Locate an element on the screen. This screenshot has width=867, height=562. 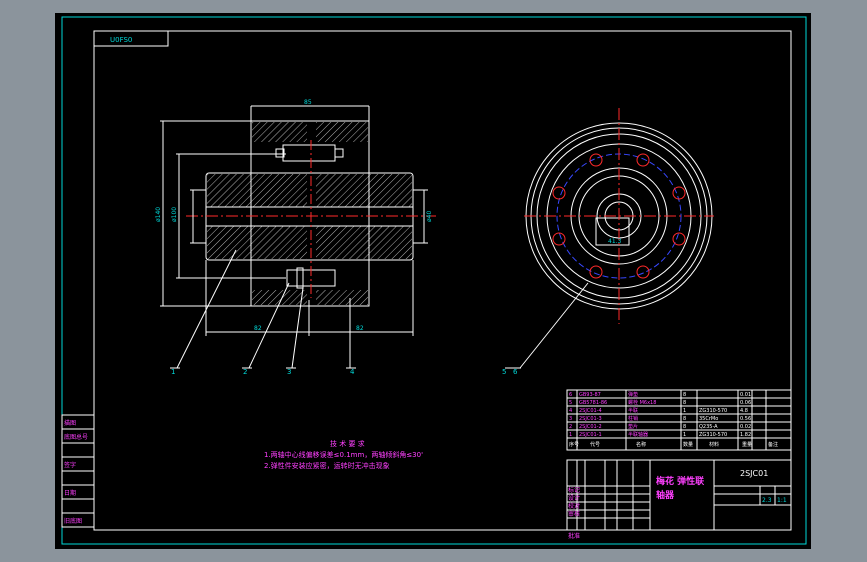
callout-1: 1 is located at coordinates (173, 372).